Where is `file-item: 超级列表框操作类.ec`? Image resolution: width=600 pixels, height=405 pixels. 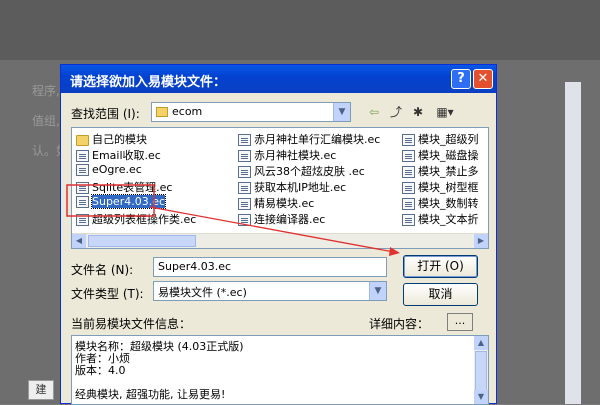
file-item: 超级列表框操作类.ec is located at coordinates (136, 219).